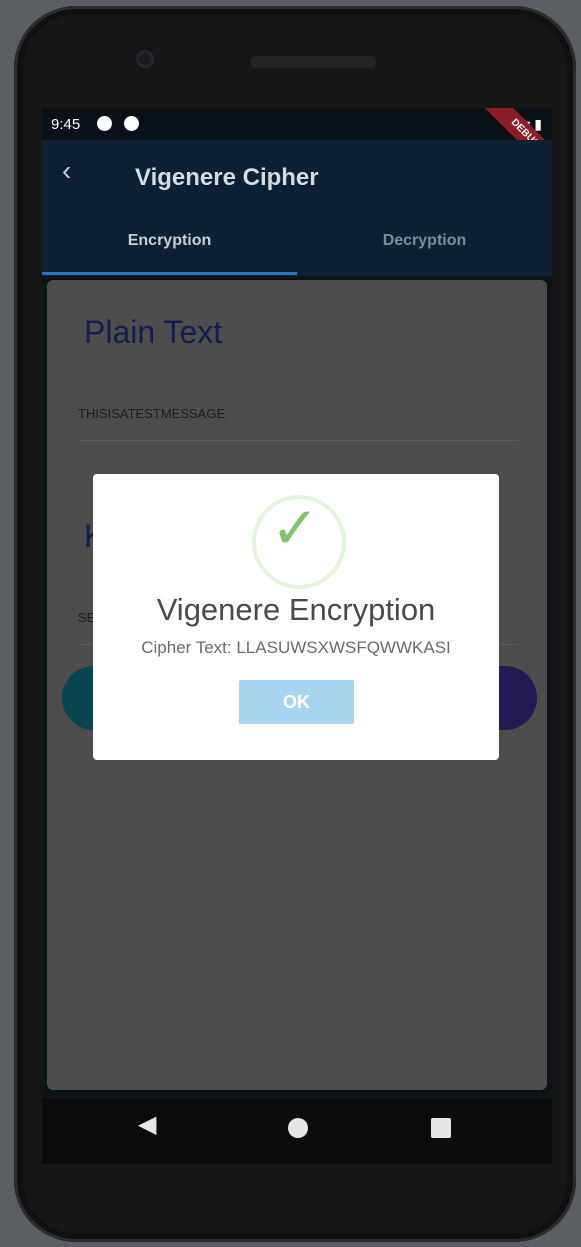  I want to click on page-title: Vigenere Cipher, so click(227, 177).